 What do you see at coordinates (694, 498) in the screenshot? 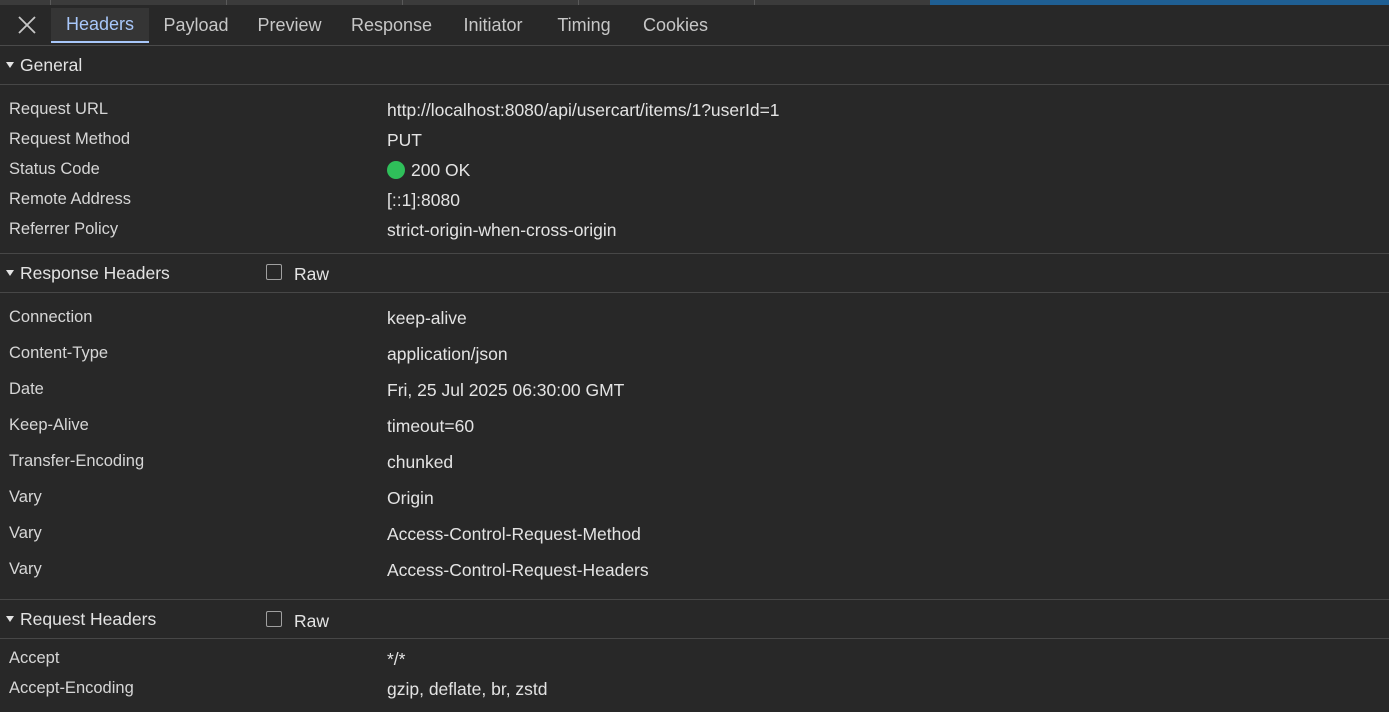
I see `header-row: Vary Origin` at bounding box center [694, 498].